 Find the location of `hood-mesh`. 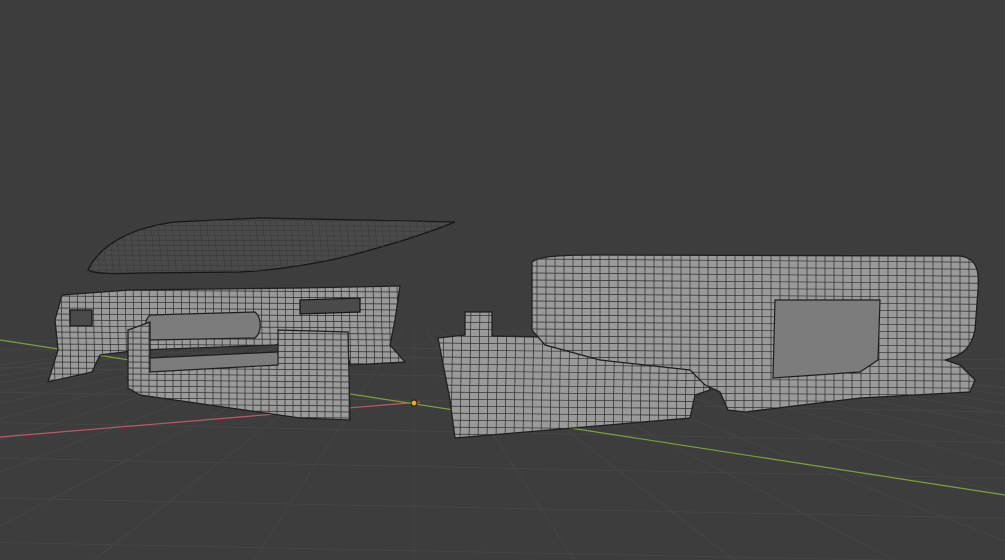

hood-mesh is located at coordinates (272, 248).